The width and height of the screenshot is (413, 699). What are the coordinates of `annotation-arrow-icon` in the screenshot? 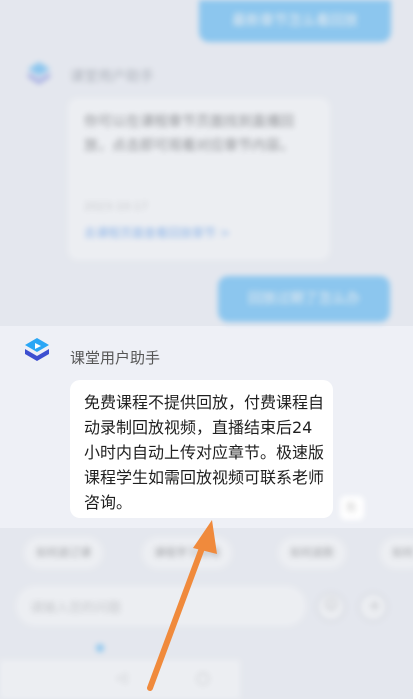 It's located at (182, 605).